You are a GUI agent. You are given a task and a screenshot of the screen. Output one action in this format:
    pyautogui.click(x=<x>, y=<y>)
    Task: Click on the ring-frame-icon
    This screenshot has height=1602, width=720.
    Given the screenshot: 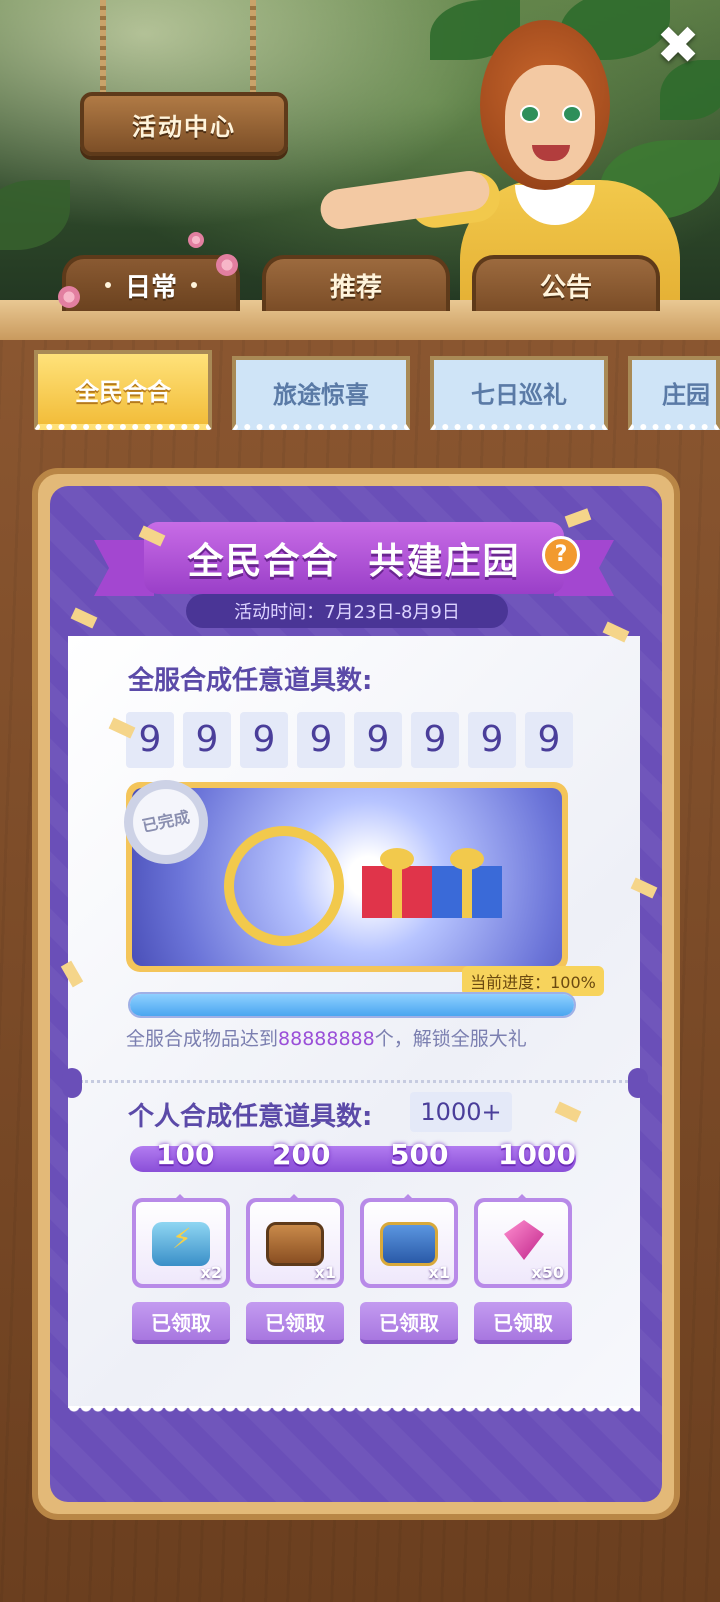 What is the action you would take?
    pyautogui.click(x=284, y=886)
    